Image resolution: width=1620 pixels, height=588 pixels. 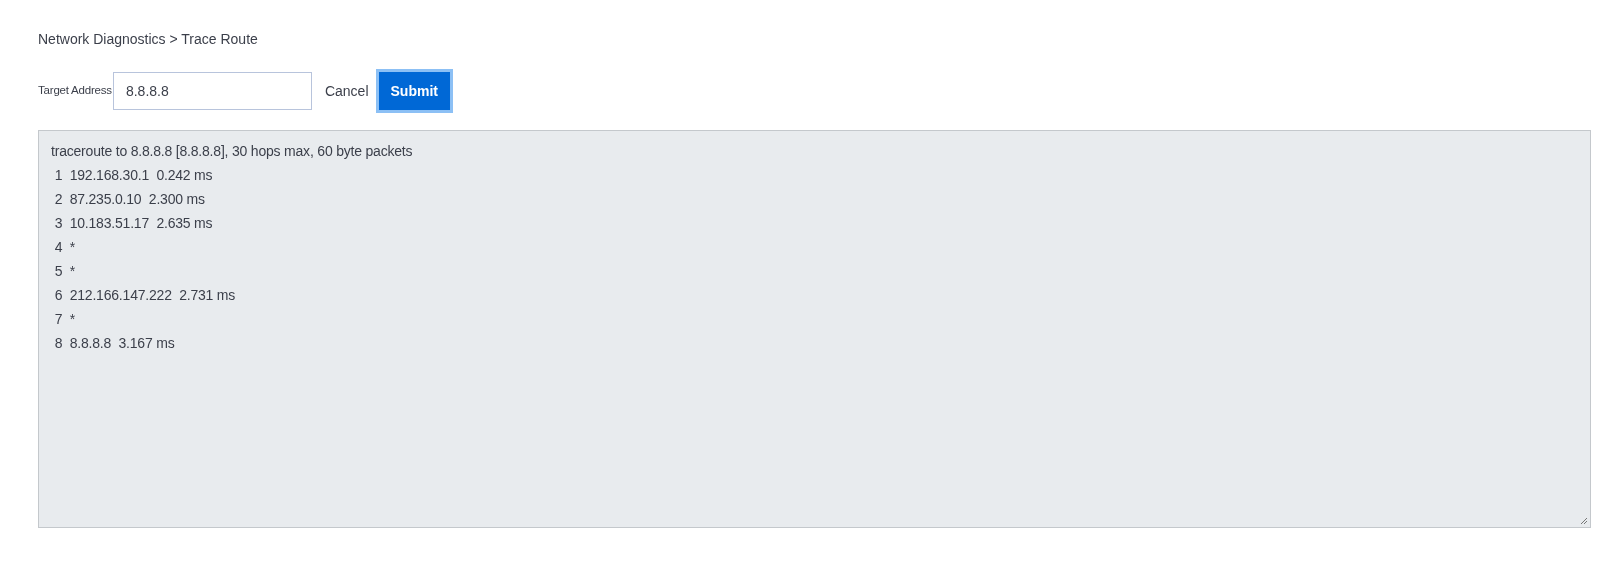 I want to click on output-line: 1 192.168.30.1 0.242 ms, so click(x=133, y=175).